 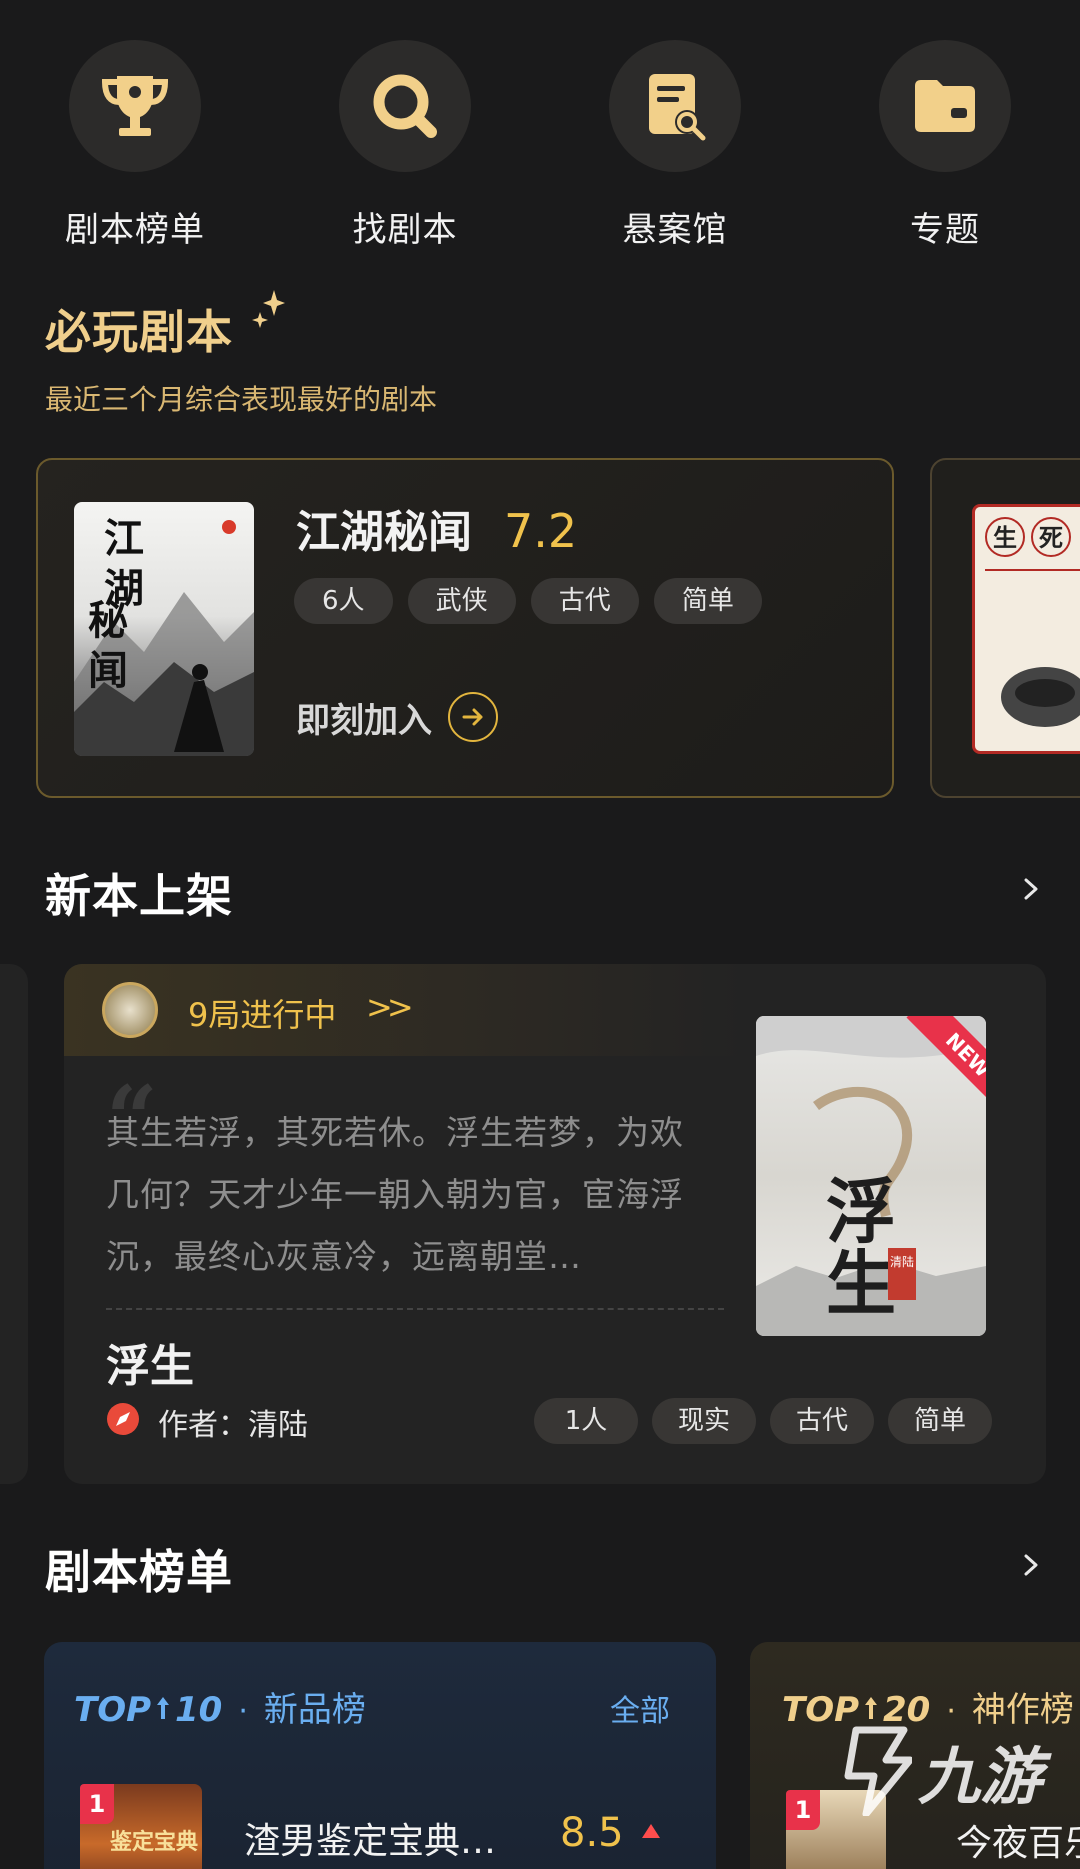 What do you see at coordinates (139, 896) in the screenshot?
I see `new-release-title: 新本上架` at bounding box center [139, 896].